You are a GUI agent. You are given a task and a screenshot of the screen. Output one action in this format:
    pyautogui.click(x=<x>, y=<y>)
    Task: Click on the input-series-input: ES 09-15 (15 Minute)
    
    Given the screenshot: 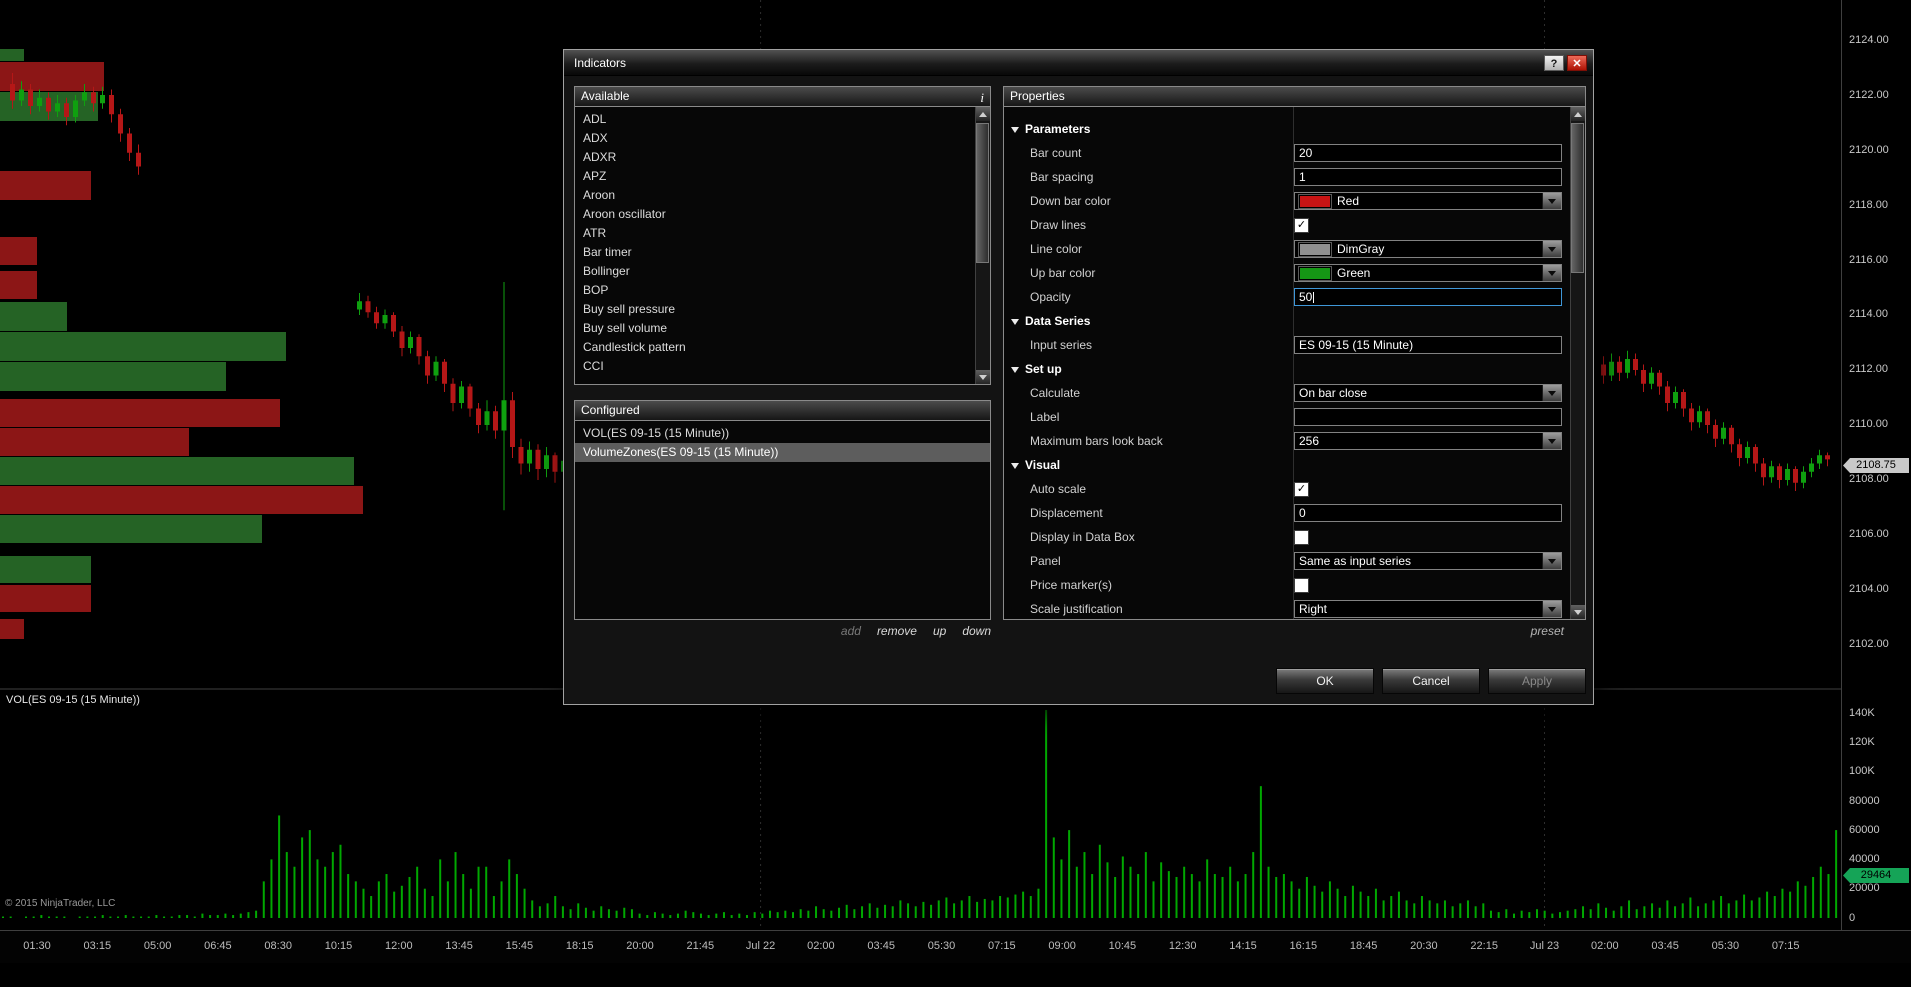 What is the action you would take?
    pyautogui.click(x=1428, y=345)
    